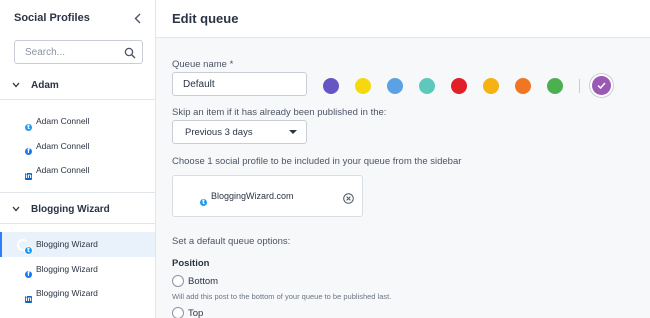  I want to click on queue-name-input, so click(239, 84).